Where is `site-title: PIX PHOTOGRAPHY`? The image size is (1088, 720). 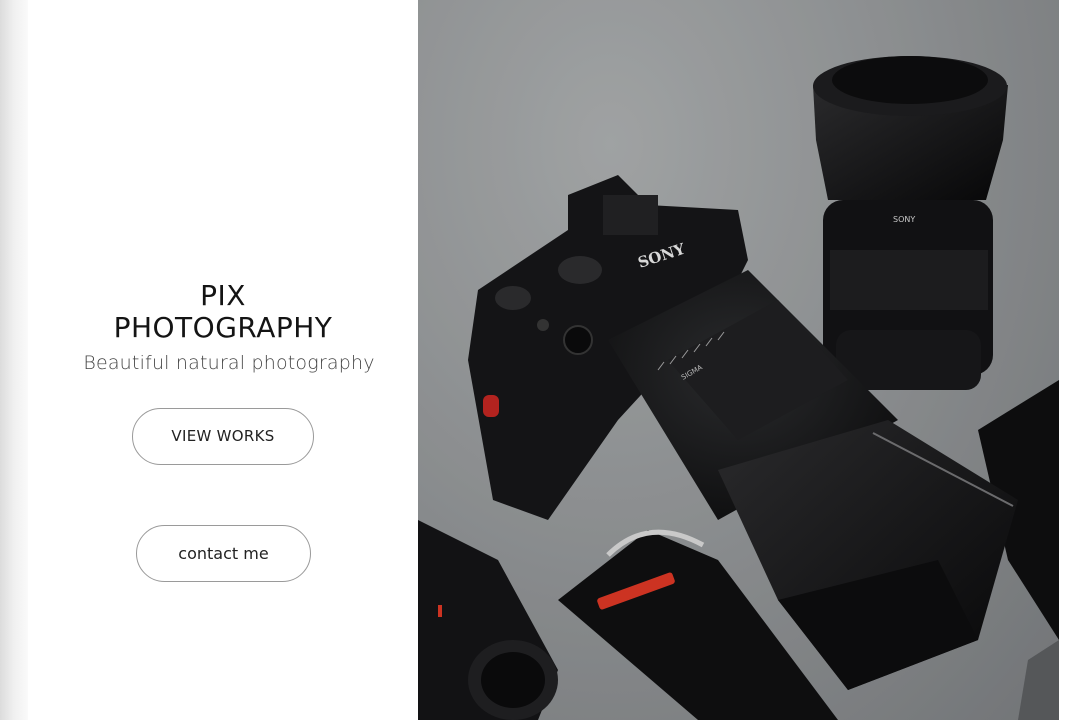
site-title: PIX PHOTOGRAPHY is located at coordinates (223, 312).